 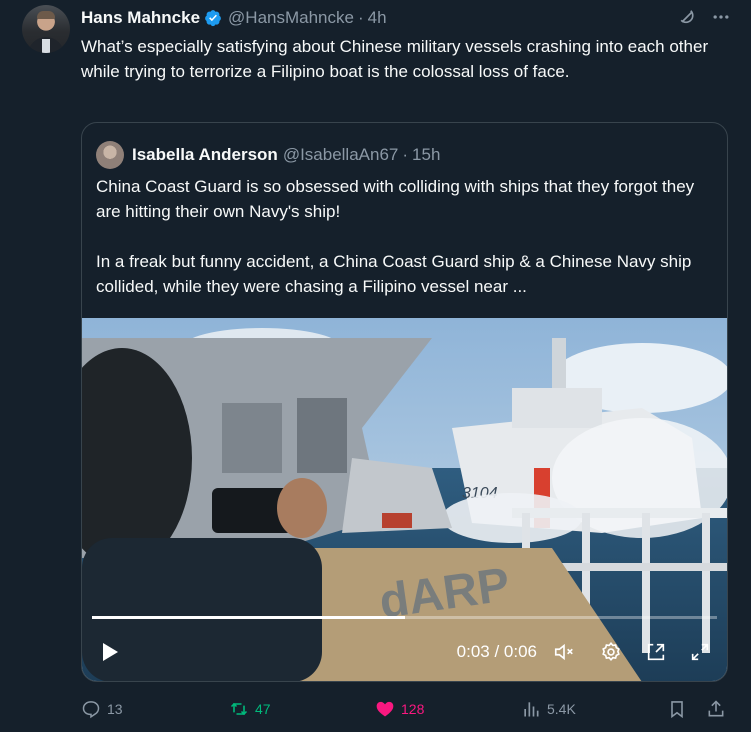 I want to click on share-icon, so click(x=716, y=708).